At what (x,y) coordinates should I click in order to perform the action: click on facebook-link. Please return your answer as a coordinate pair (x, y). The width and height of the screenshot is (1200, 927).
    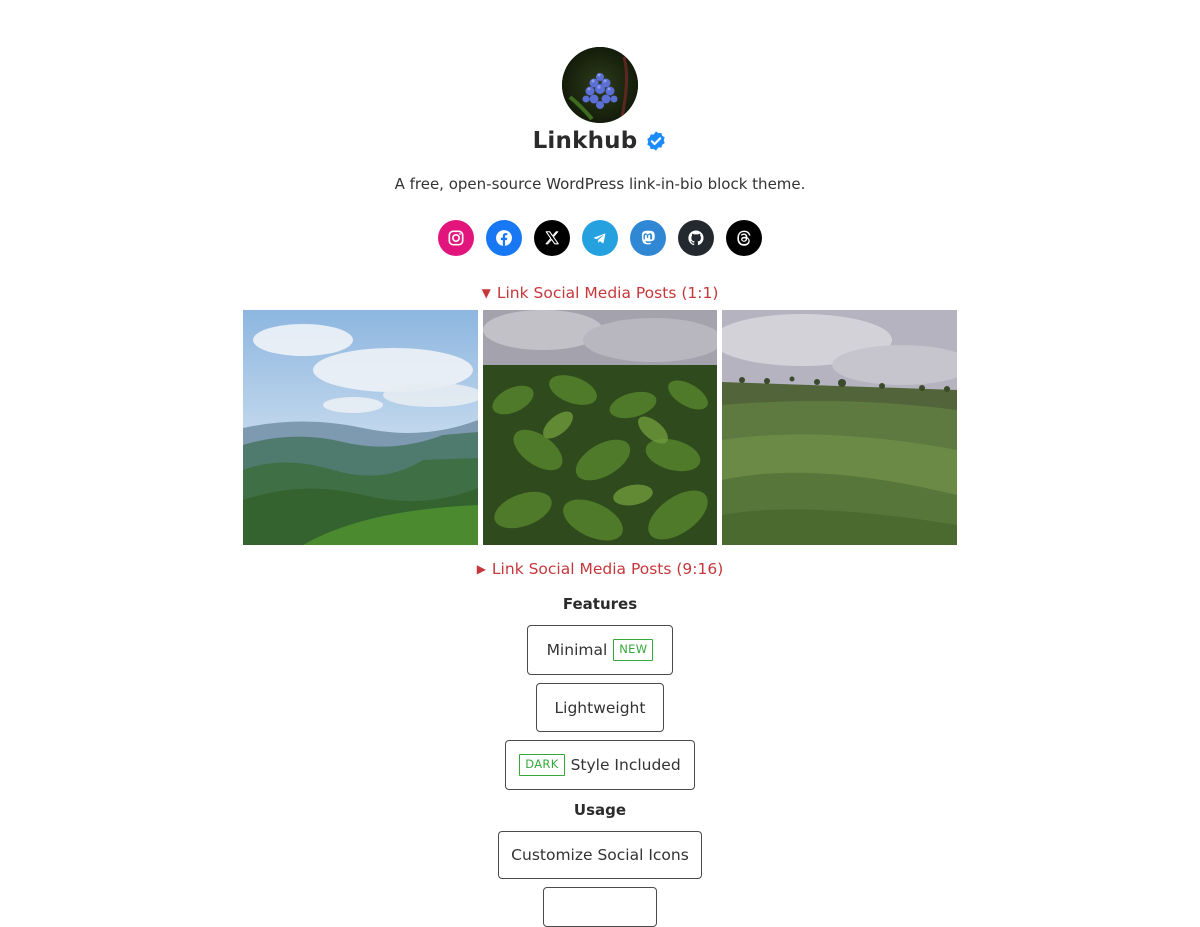
    Looking at the image, I should click on (504, 238).